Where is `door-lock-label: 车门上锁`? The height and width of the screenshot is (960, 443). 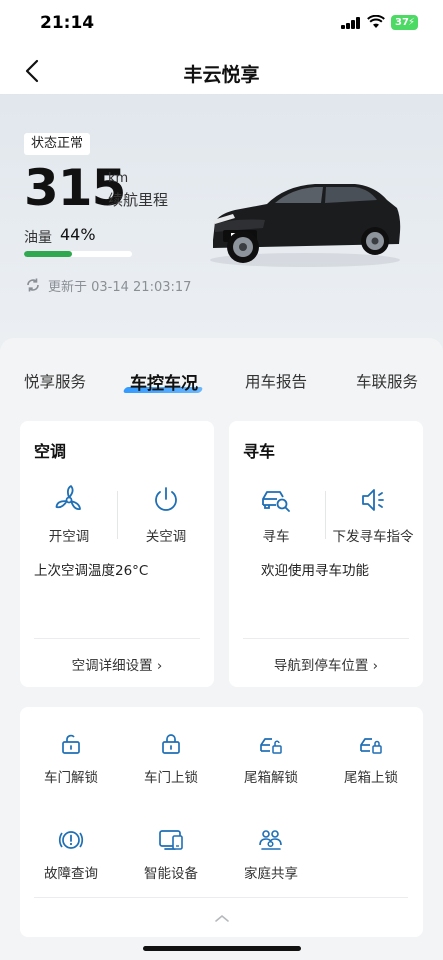
door-lock-label: 车门上锁 is located at coordinates (171, 778).